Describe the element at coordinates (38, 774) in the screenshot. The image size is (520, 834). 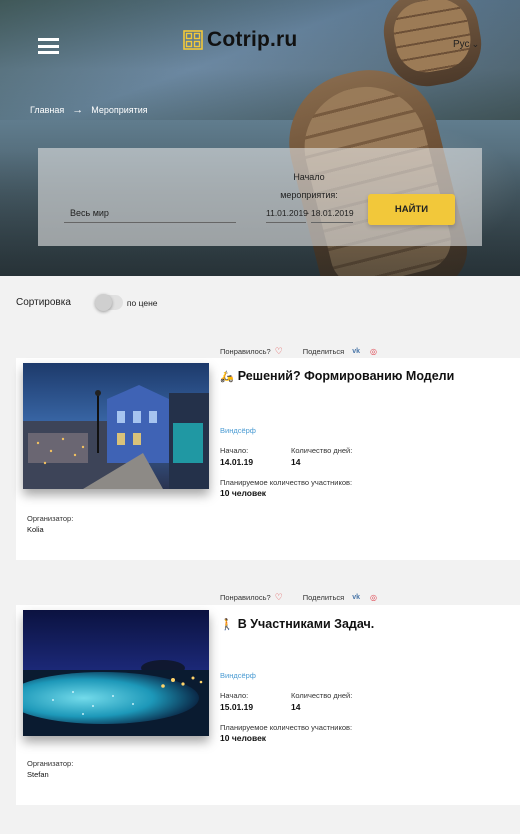
I see `organizer-value: Stefan` at that location.